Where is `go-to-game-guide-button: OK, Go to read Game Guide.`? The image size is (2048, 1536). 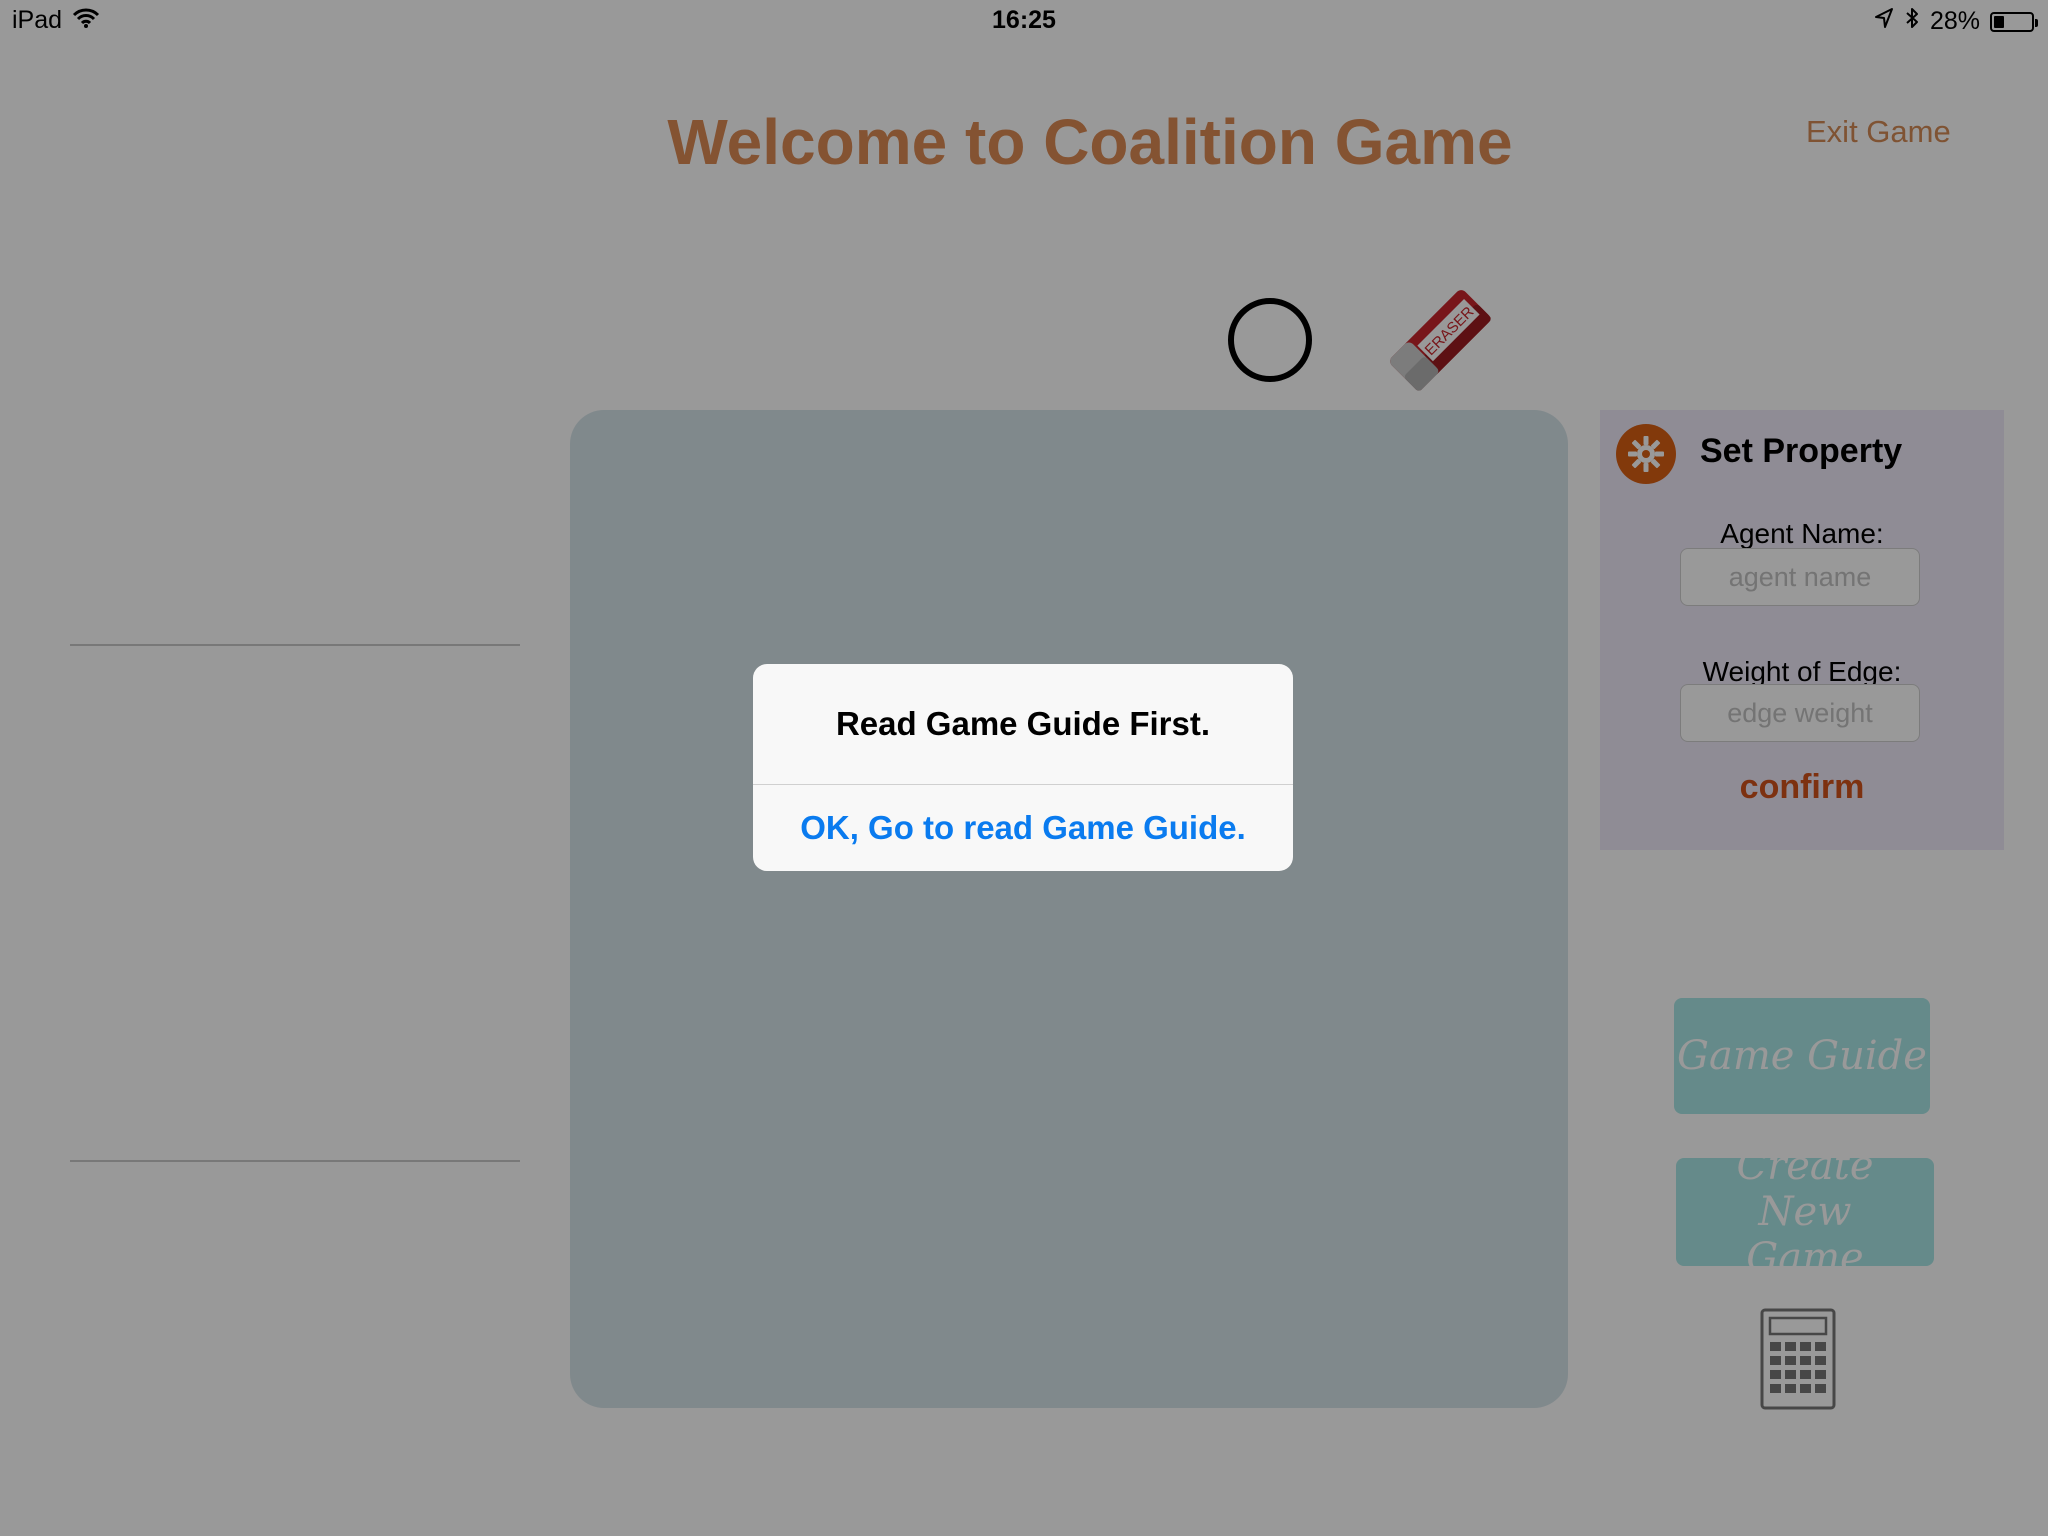
go-to-game-guide-button: OK, Go to read Game Guide. is located at coordinates (1023, 828).